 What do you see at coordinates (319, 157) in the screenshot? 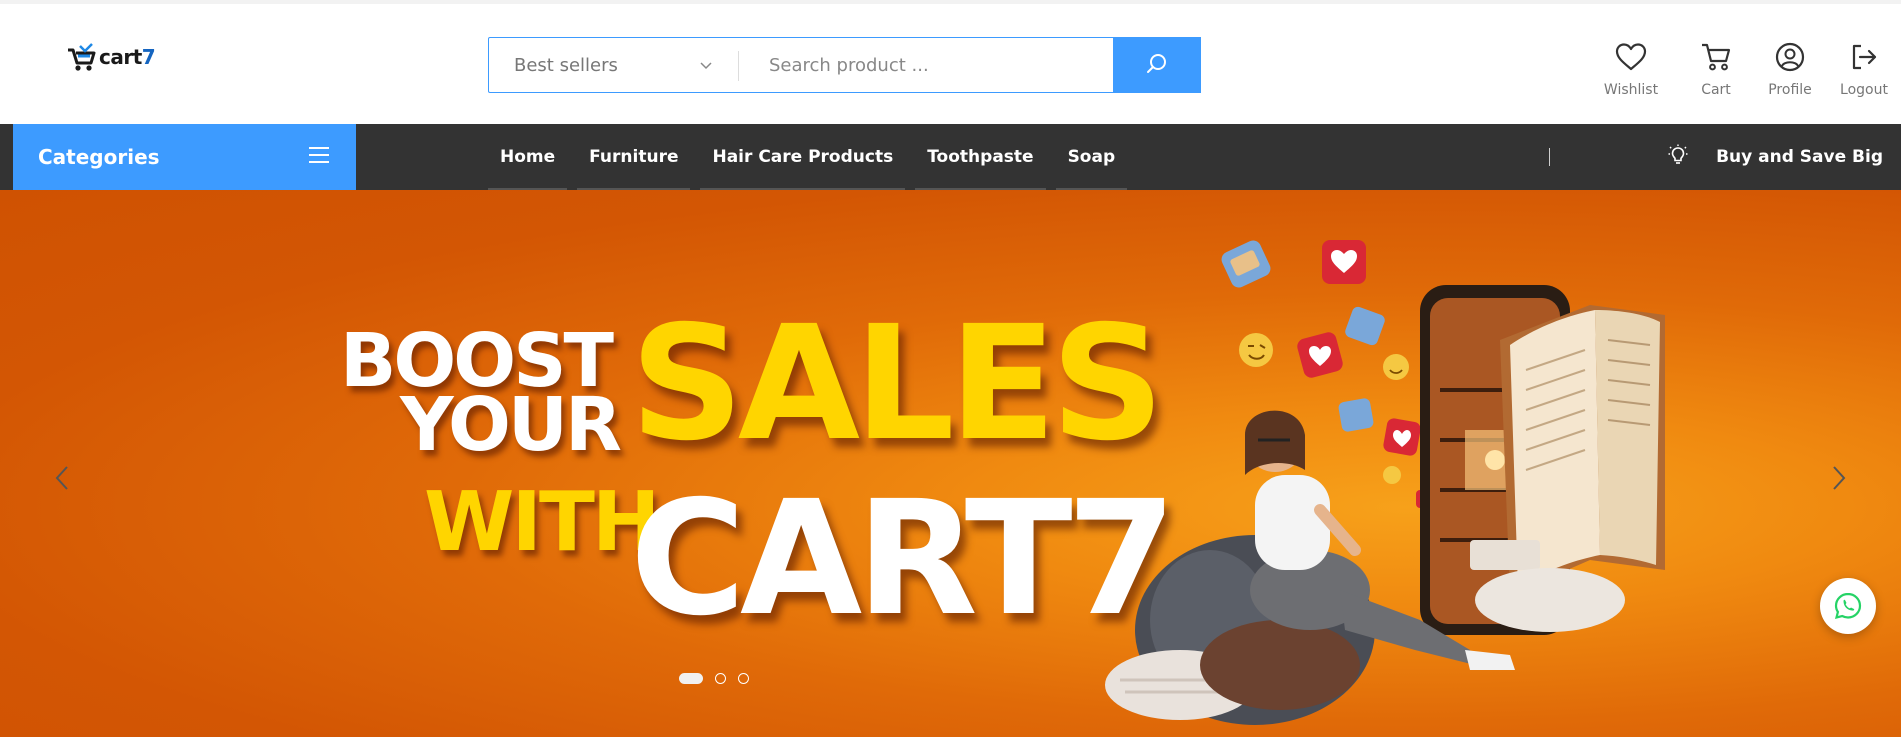
I see `hamburger-menu-icon` at bounding box center [319, 157].